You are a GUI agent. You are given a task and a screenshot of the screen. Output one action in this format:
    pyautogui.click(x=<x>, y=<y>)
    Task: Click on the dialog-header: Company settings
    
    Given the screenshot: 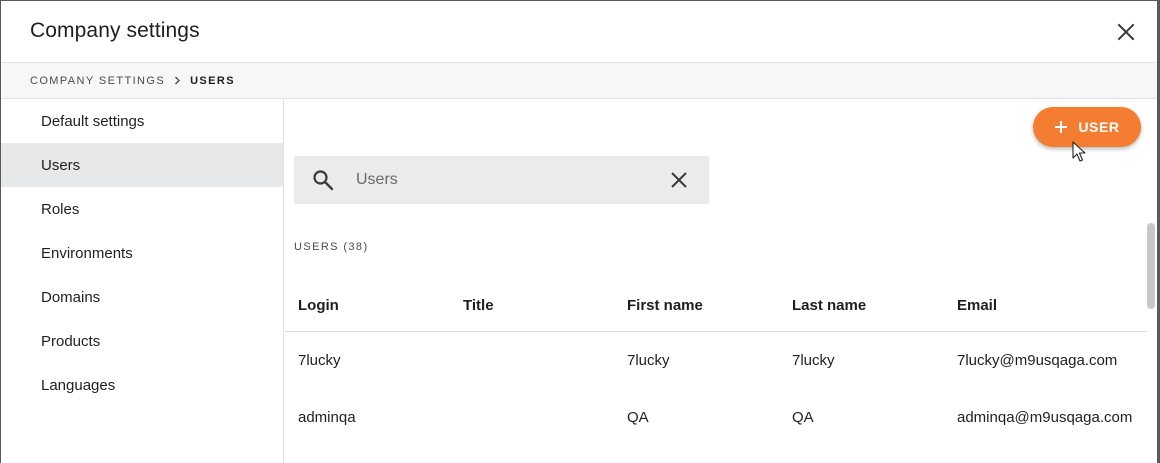 What is the action you would take?
    pyautogui.click(x=579, y=32)
    